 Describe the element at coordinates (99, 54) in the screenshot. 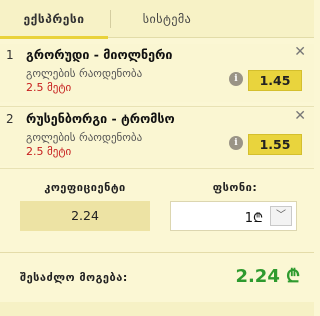

I see `bet-match: გრორუდი - მიოლნერი` at that location.